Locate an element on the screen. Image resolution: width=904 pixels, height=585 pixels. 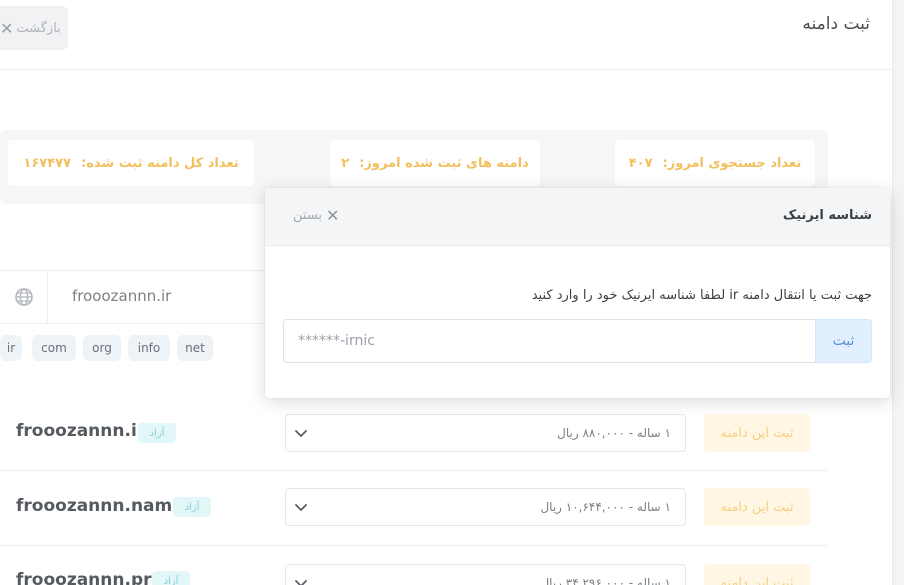
tld-chip-com: com is located at coordinates (54, 348).